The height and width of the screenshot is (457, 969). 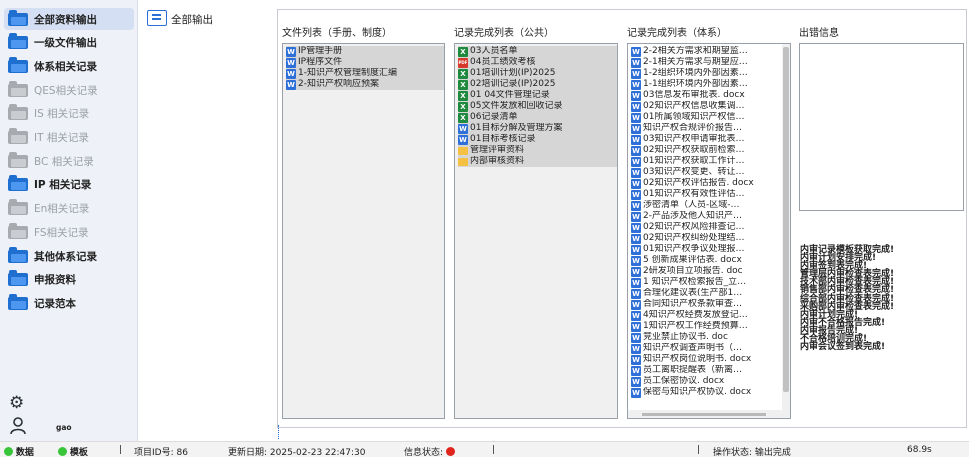 I want to click on horizontal-scrollbar, so click(x=709, y=414).